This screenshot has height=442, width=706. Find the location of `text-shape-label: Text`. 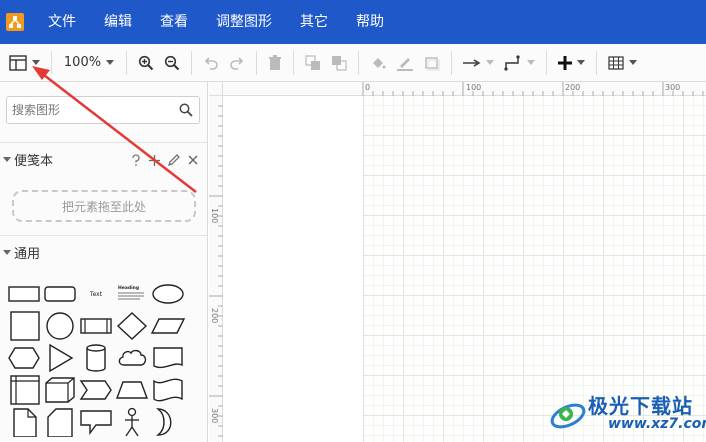

text-shape-label: Text is located at coordinates (96, 294).